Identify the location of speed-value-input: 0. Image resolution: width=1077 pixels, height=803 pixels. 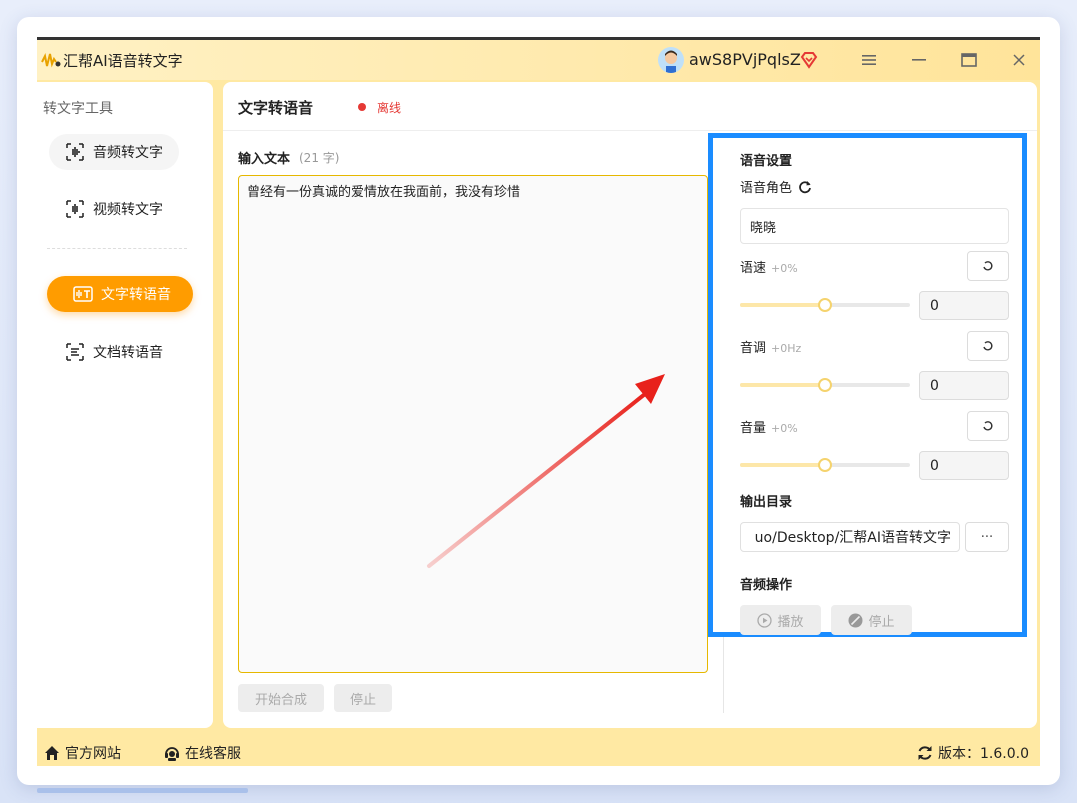
(964, 305).